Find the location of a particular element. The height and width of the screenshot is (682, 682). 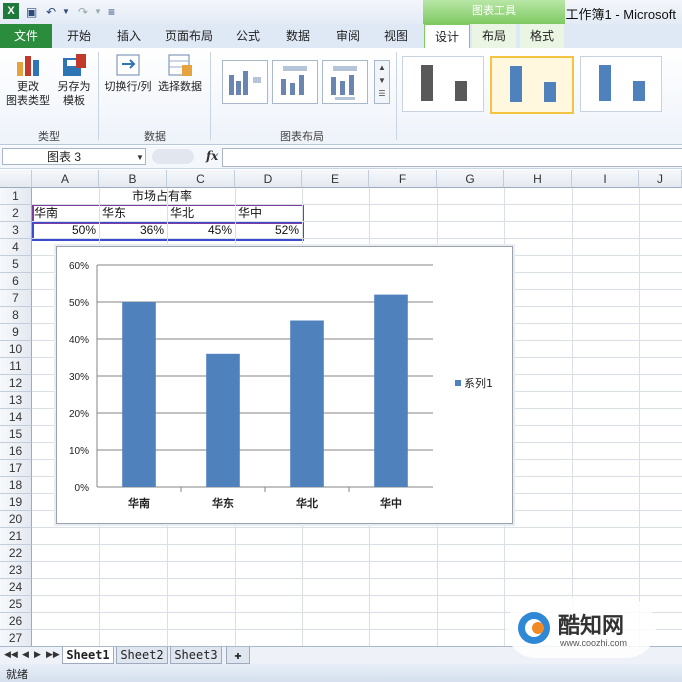

save-icon: ▣ is located at coordinates (31, 12).